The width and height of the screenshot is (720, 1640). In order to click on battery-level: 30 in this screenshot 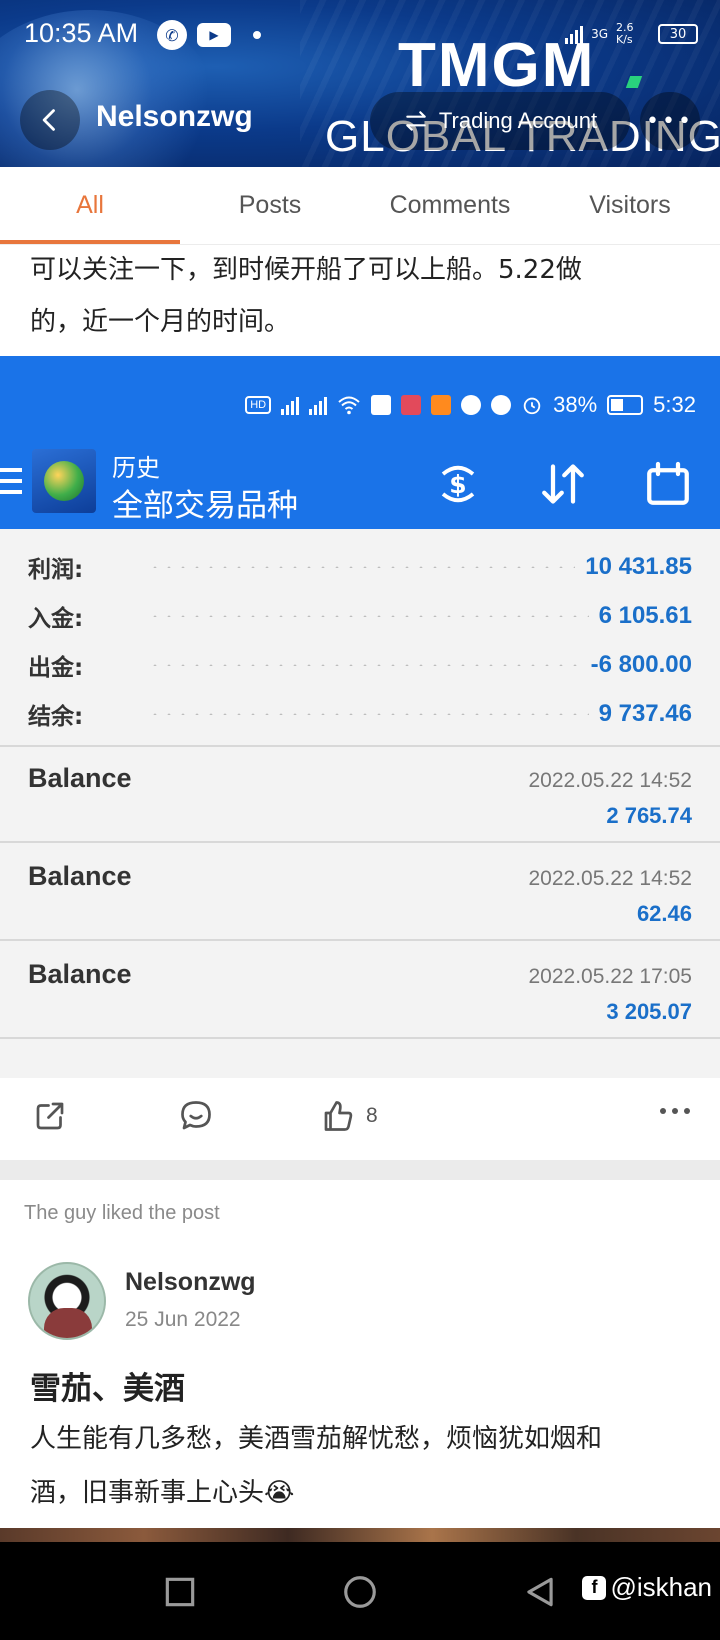, I will do `click(678, 34)`.